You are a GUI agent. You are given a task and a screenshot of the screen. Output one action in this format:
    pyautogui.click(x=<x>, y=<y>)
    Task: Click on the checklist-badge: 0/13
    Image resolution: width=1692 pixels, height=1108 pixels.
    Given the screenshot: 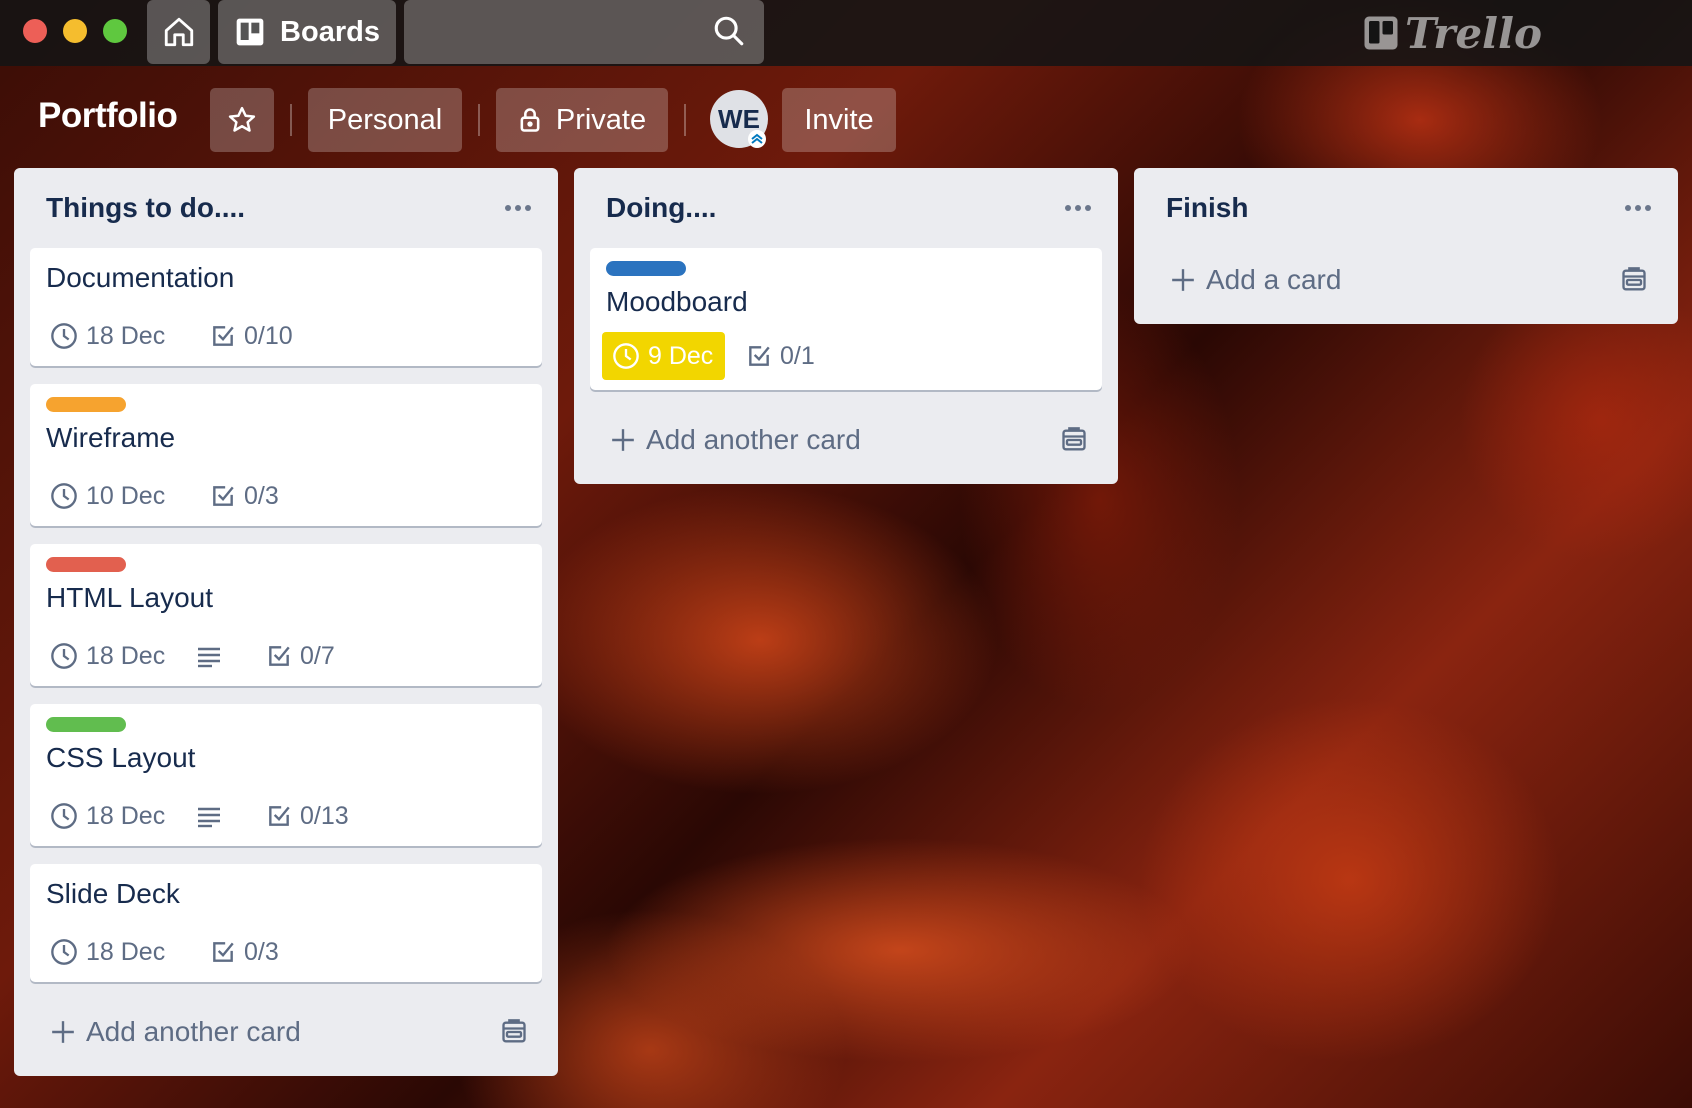 What is the action you would take?
    pyautogui.click(x=307, y=816)
    